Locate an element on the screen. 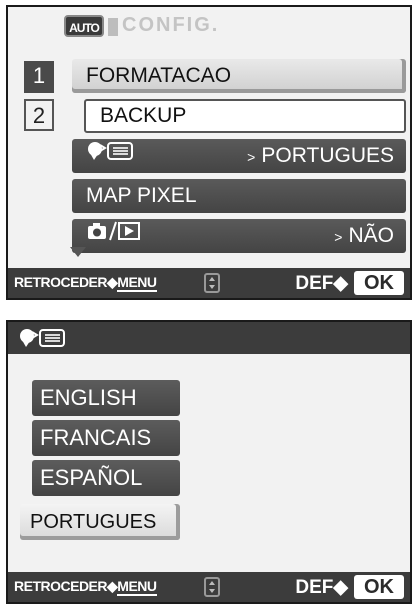  page-title: CONFIG. is located at coordinates (171, 25).